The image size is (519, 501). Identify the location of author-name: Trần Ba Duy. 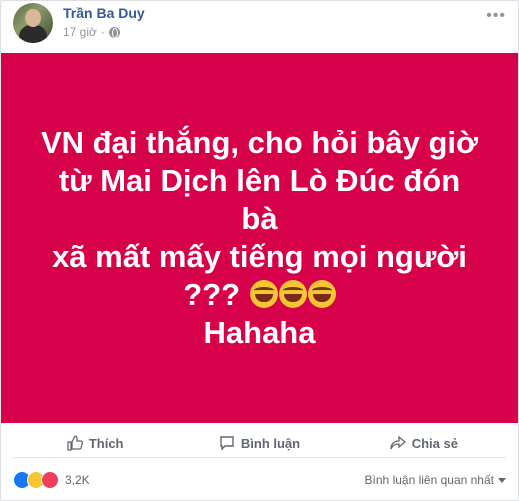
(104, 13).